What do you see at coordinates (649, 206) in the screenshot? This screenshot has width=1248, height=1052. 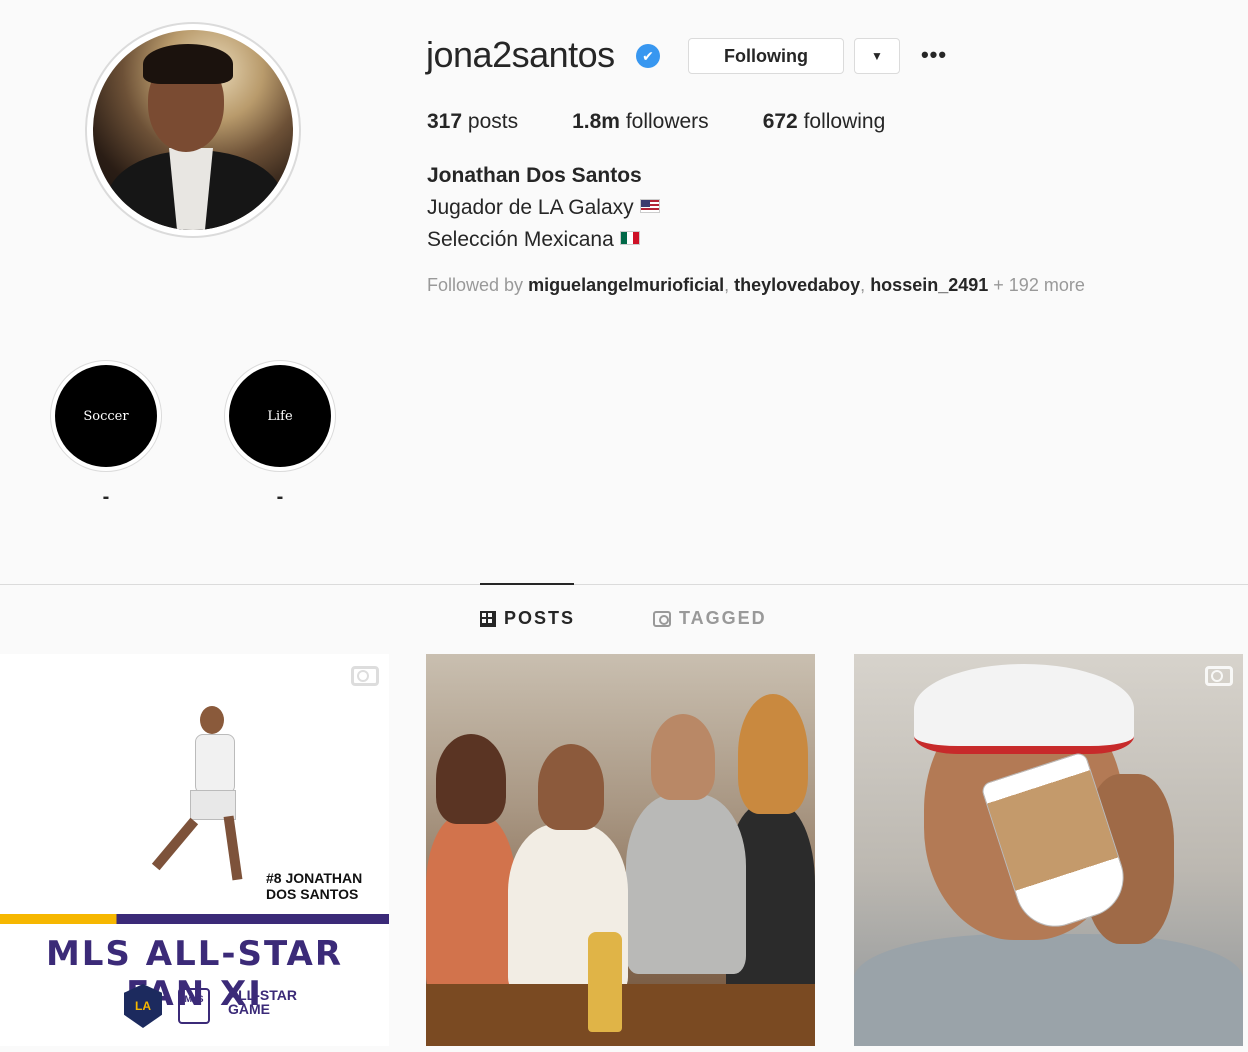 I see `us-flag-icon` at bounding box center [649, 206].